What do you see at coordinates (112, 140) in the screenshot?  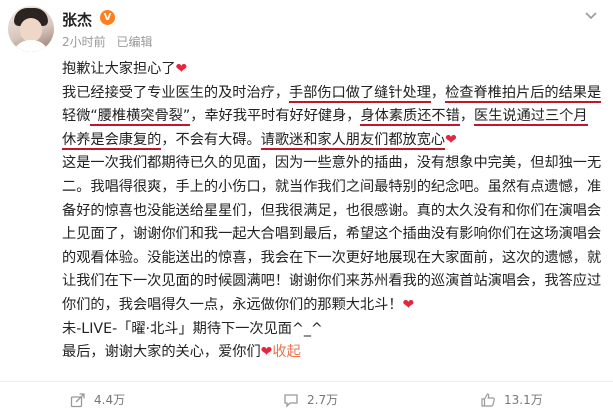 I see `highlight-recovery: 休养是会康复的` at bounding box center [112, 140].